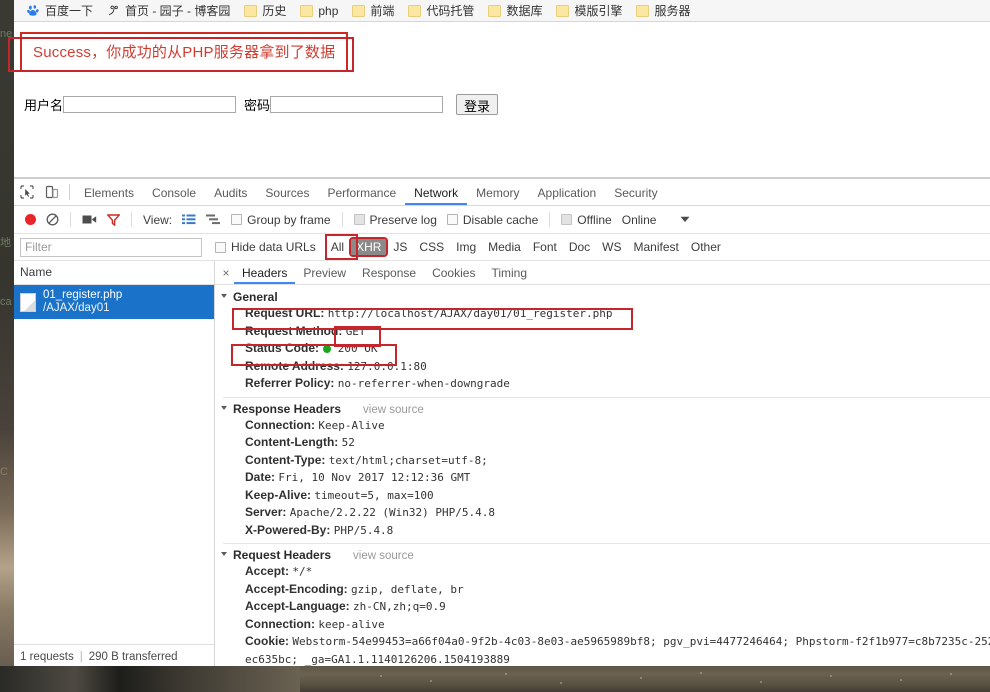 This screenshot has height=692, width=990. I want to click on bookmark-folder-history: 历史, so click(265, 11).